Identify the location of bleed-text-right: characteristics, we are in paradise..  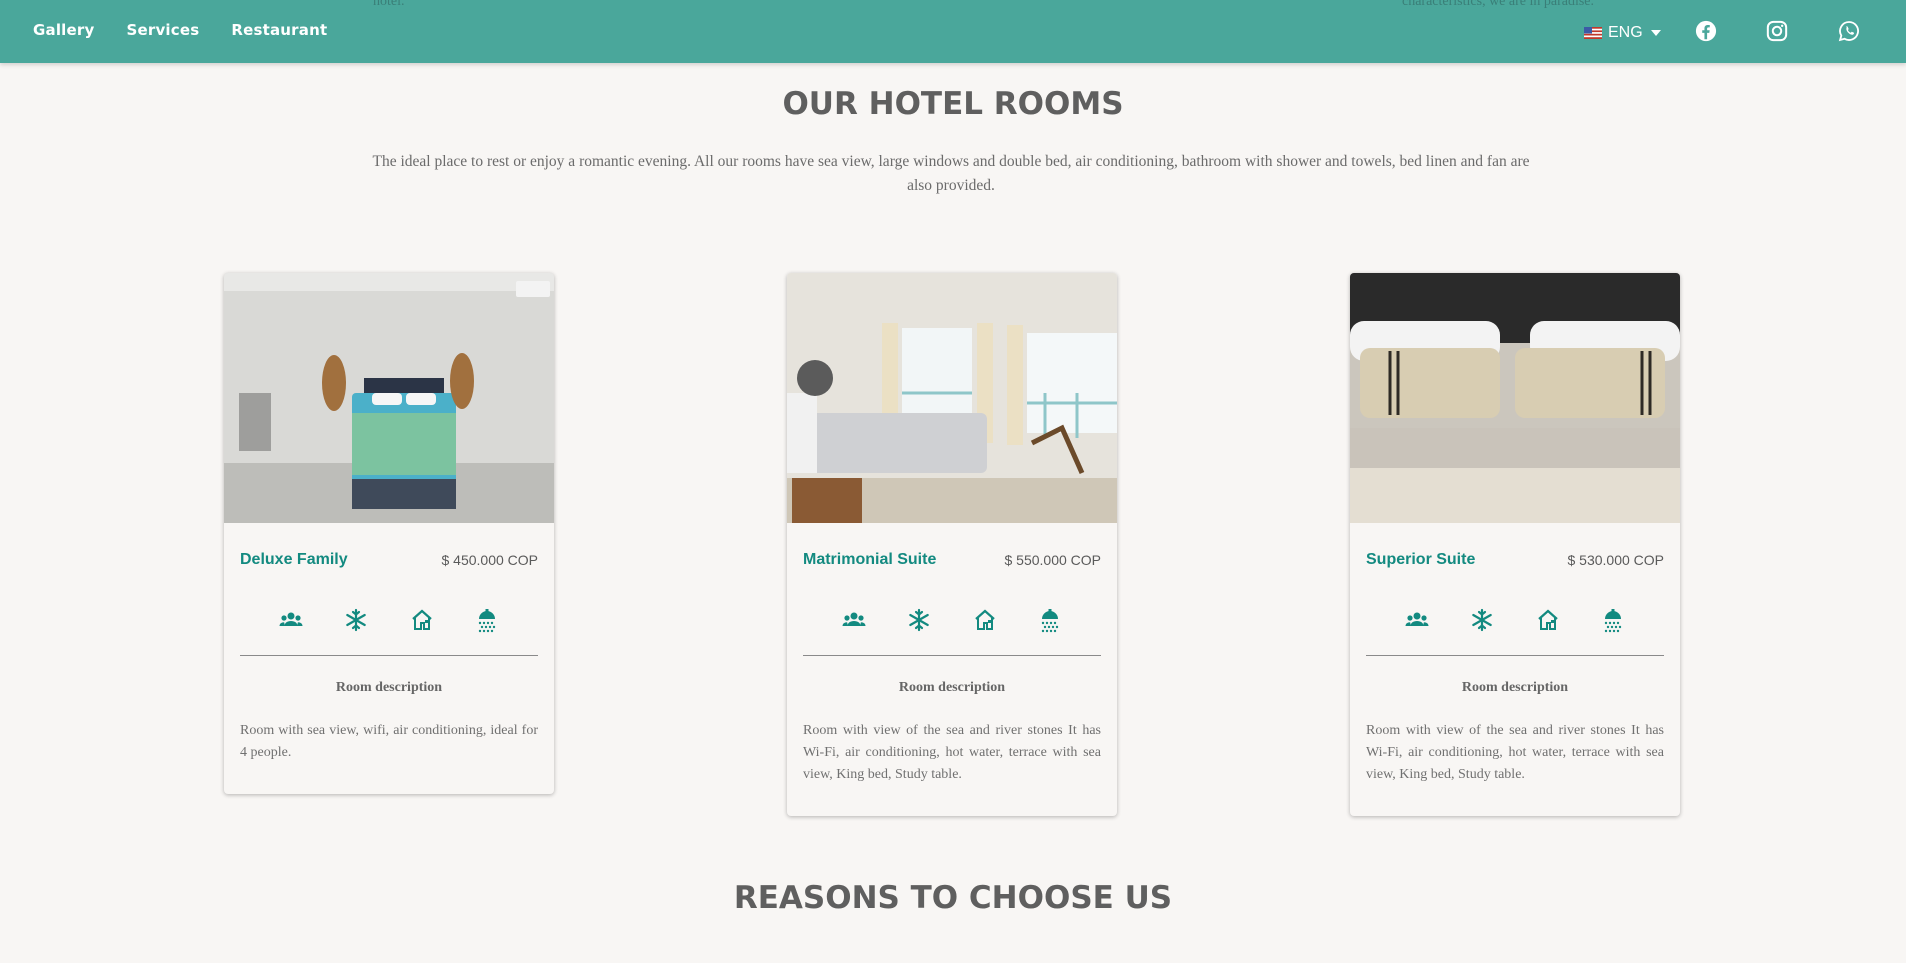
(1498, 4).